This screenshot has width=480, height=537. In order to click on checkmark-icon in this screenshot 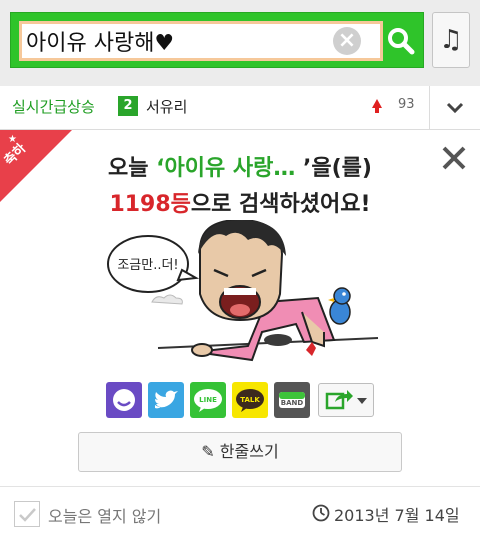, I will do `click(27, 515)`.